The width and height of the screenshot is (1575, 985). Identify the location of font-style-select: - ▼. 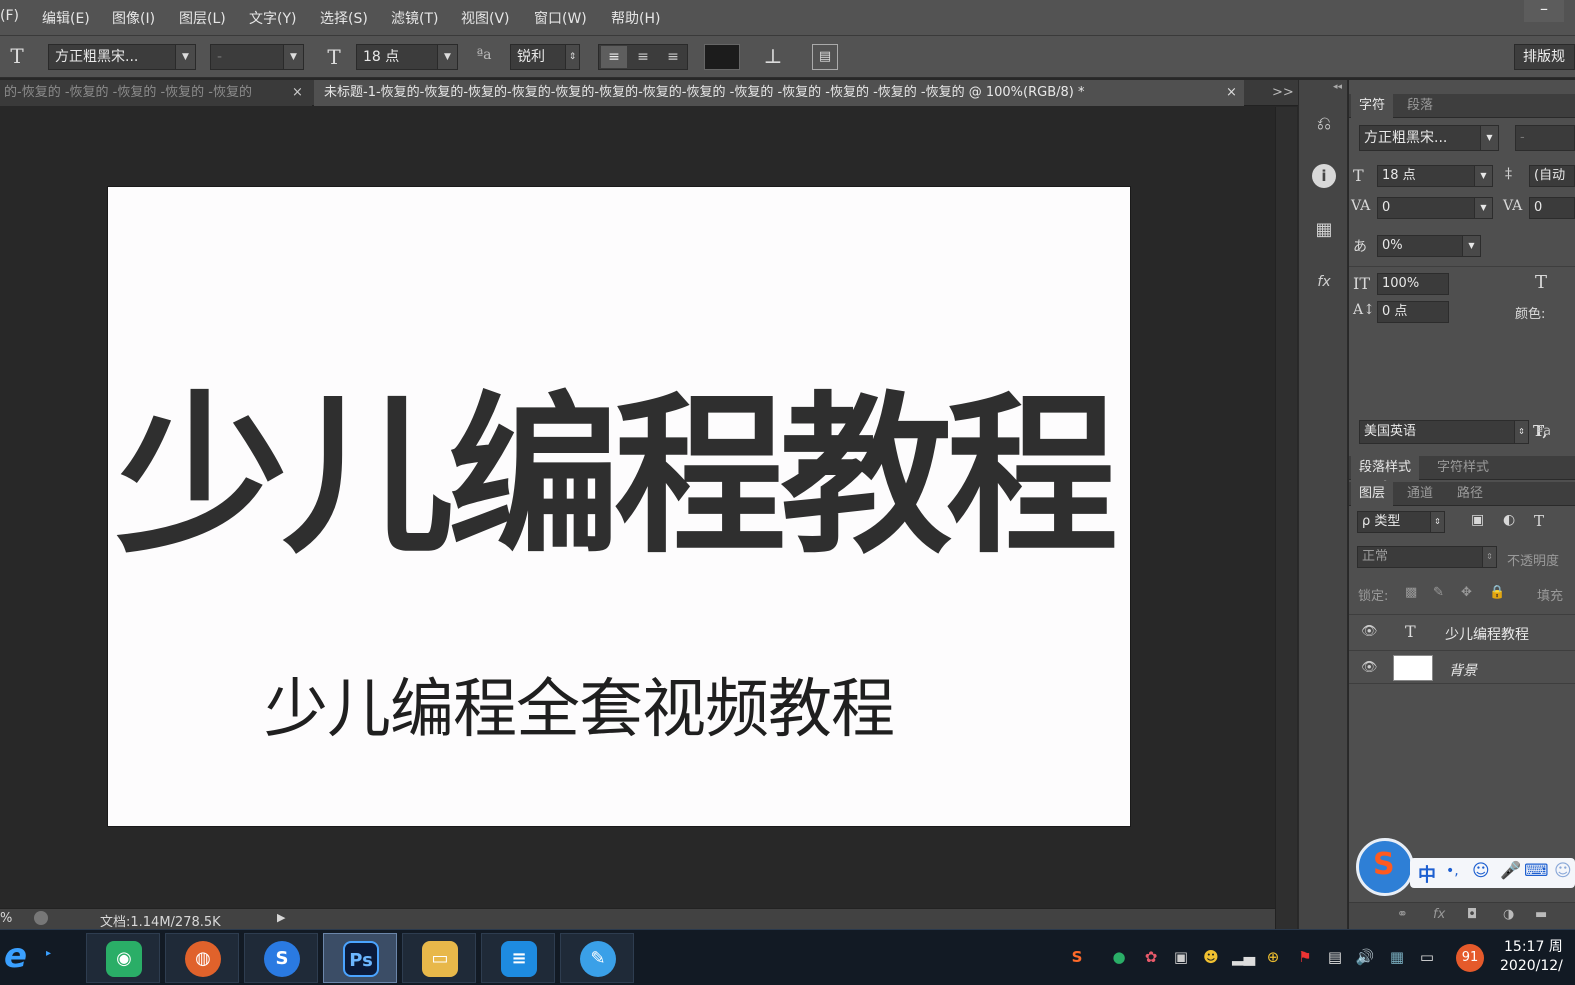
(257, 57).